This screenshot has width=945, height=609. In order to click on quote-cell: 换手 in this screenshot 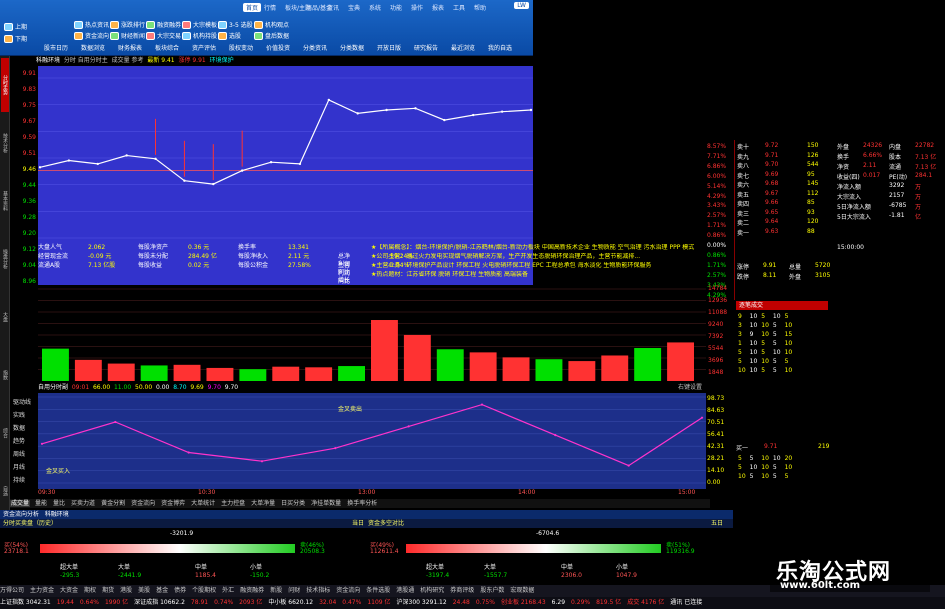, I will do `click(843, 157)`.